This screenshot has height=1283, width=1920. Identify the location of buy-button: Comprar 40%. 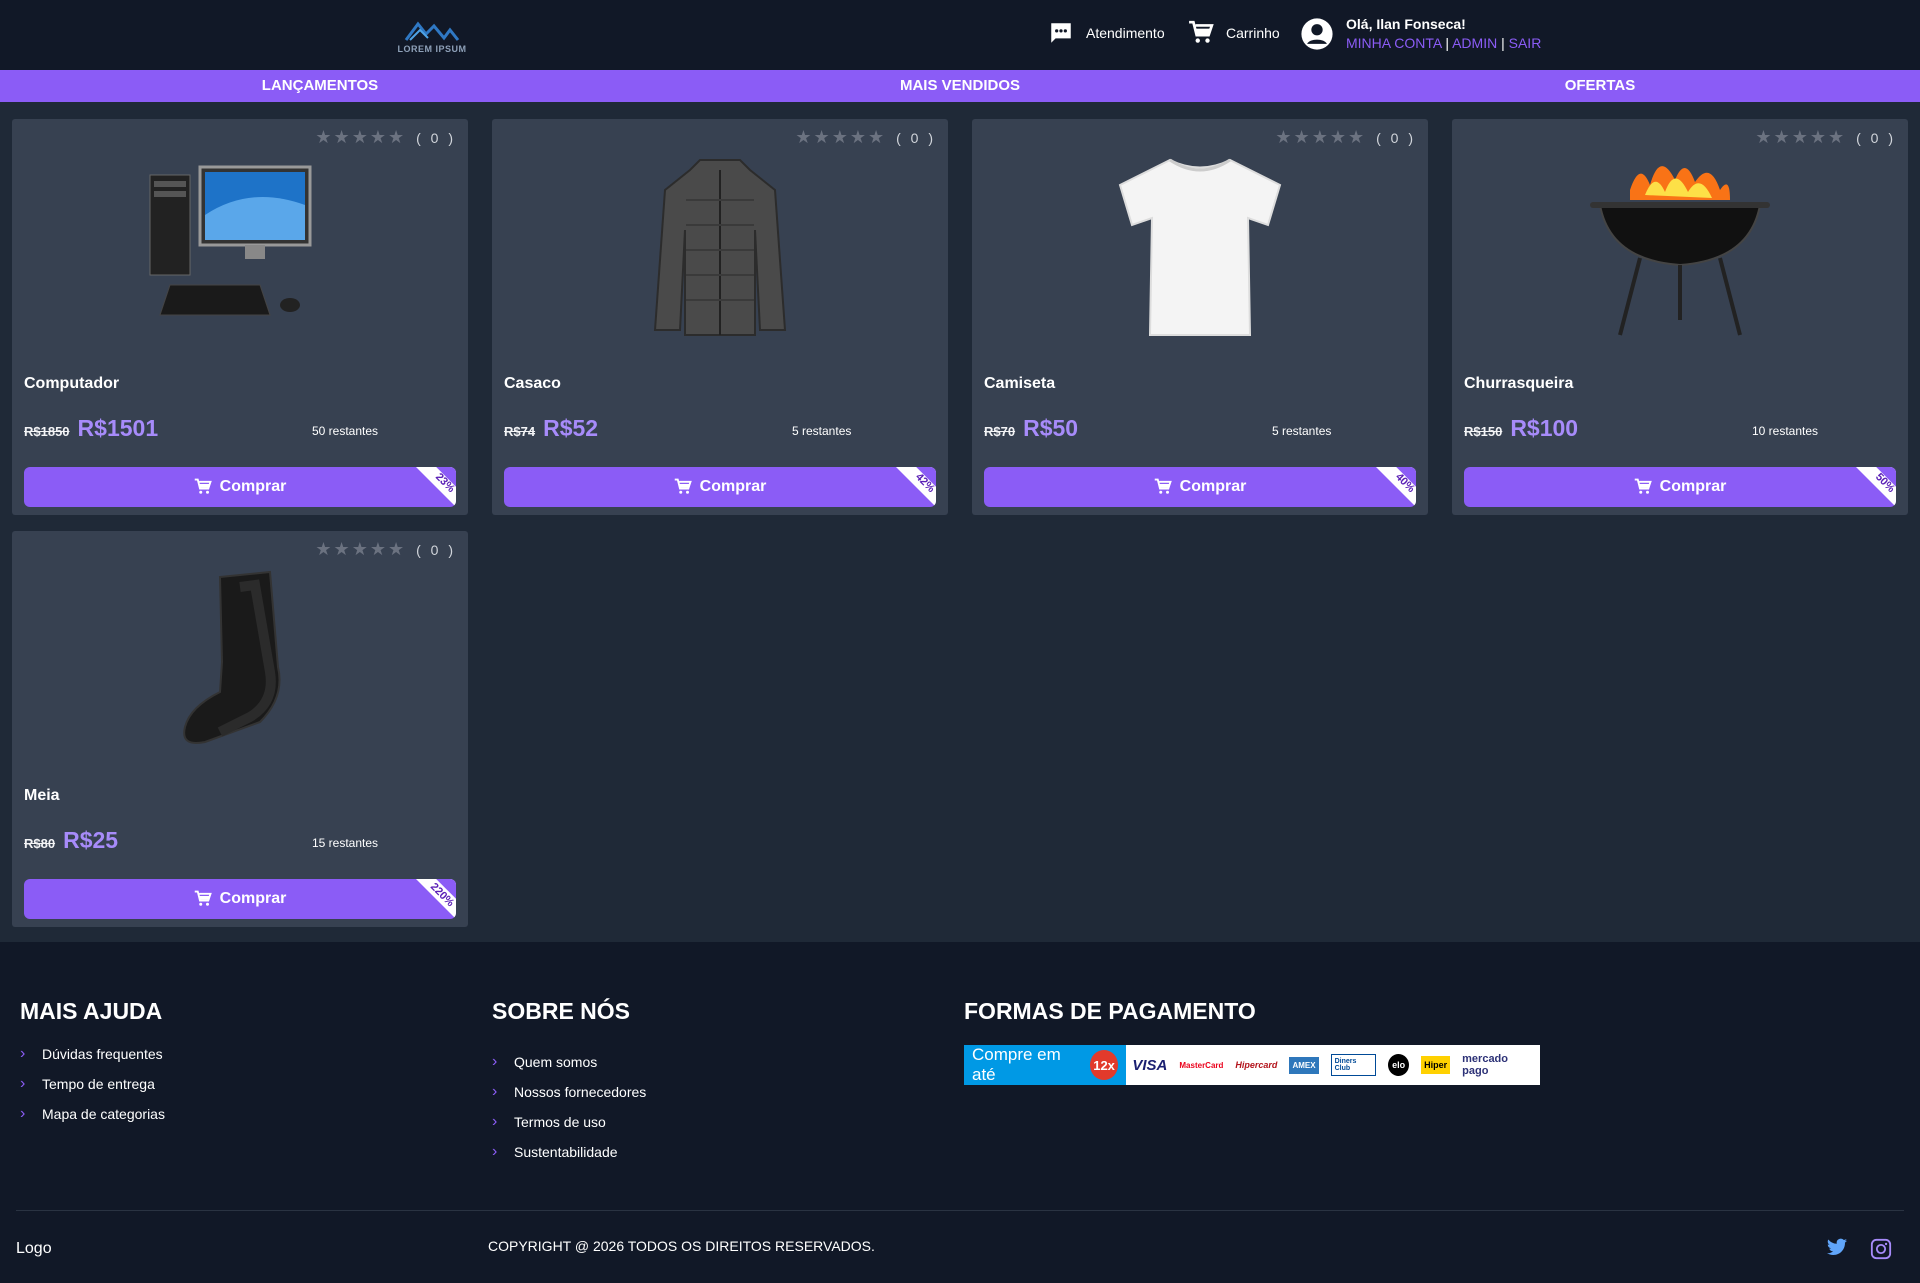
(1200, 487).